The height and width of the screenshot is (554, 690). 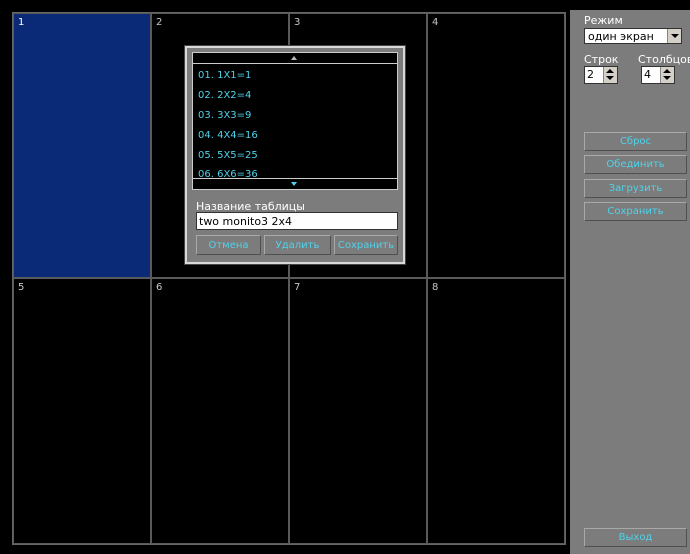 I want to click on load-button: Загрузить, so click(x=635, y=188).